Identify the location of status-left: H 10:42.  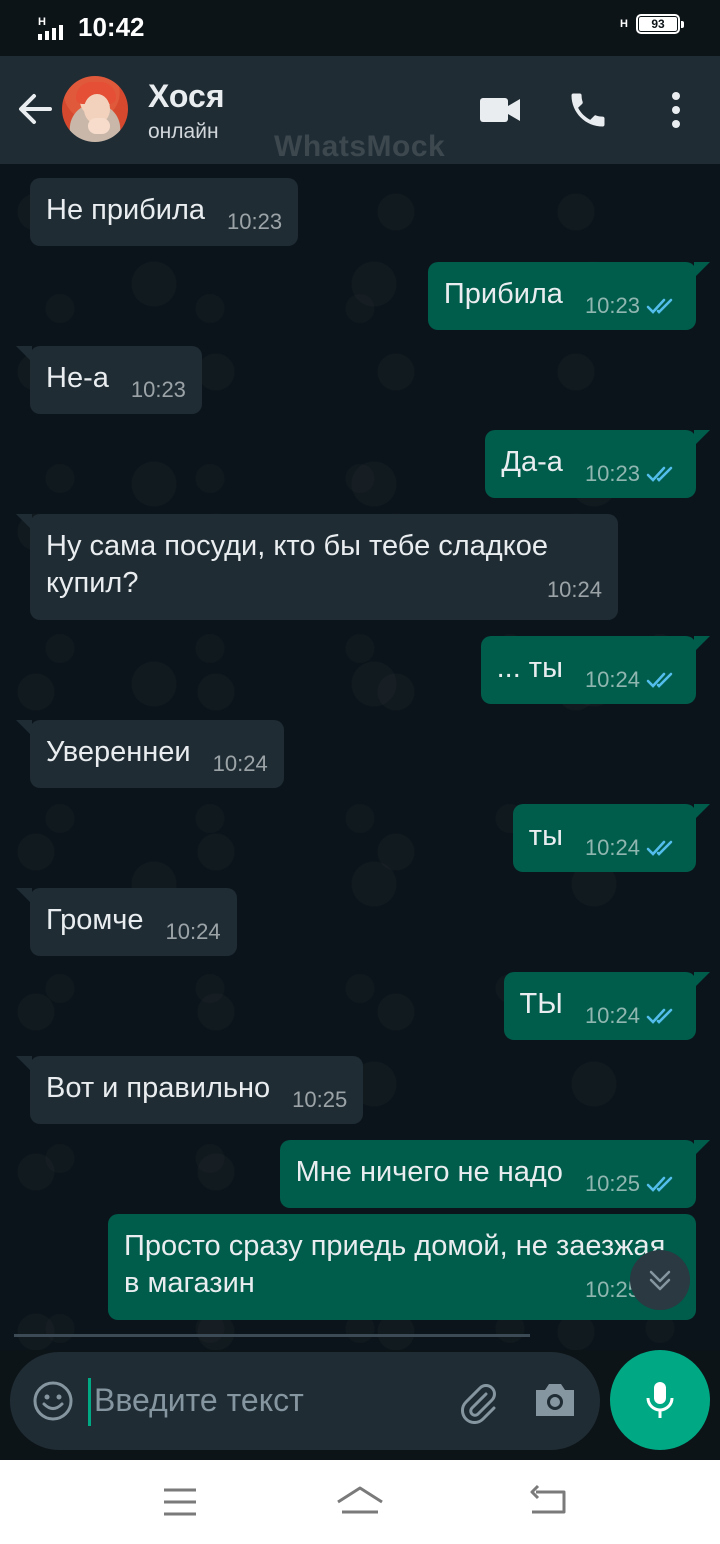
(91, 27).